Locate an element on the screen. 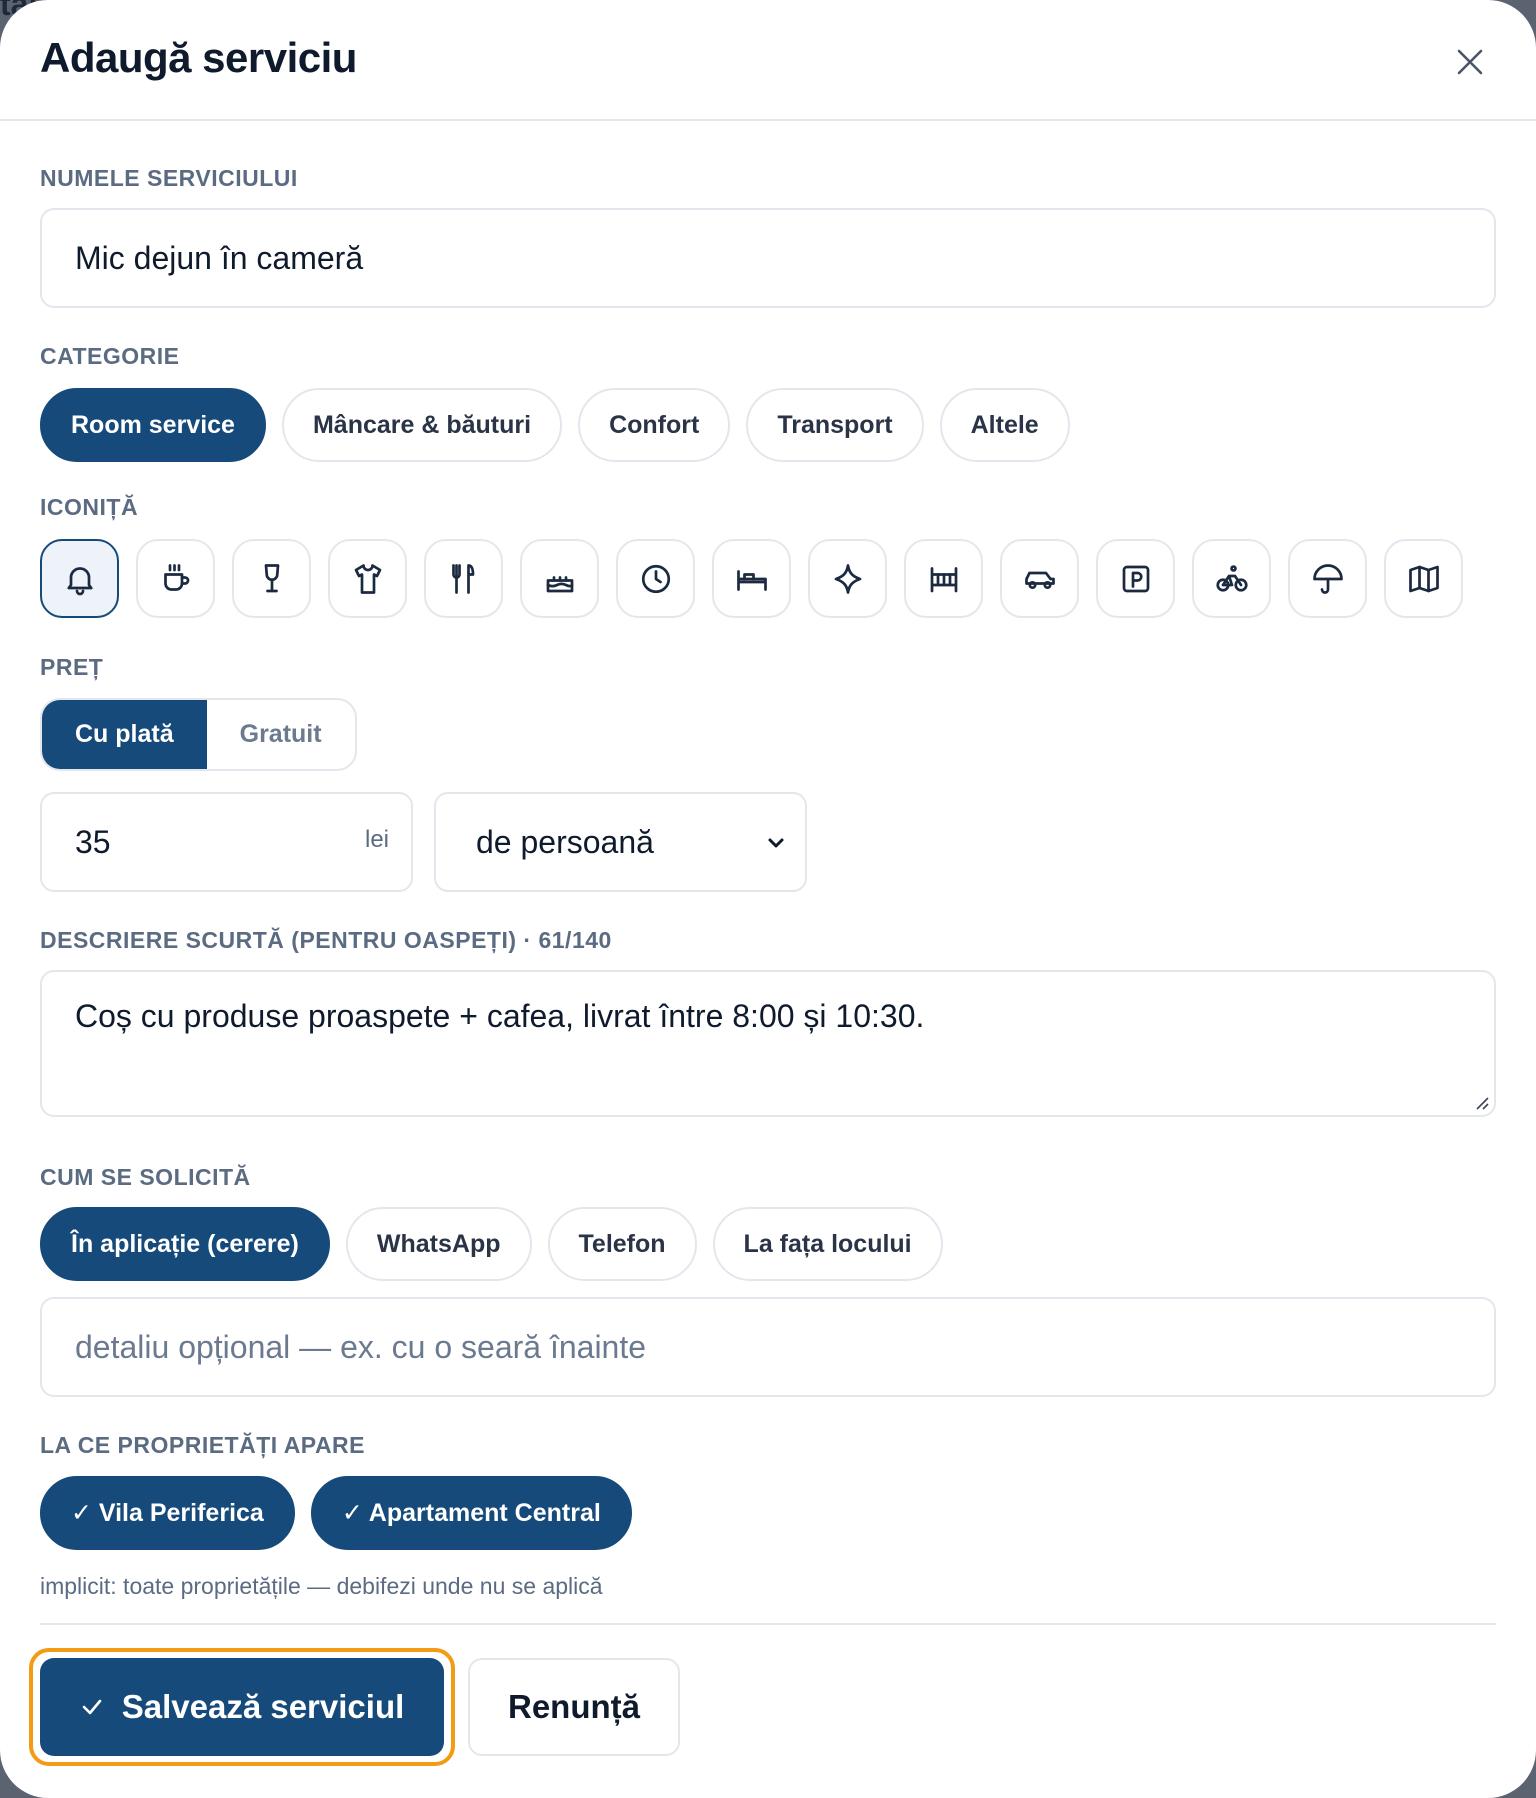 The height and width of the screenshot is (1798, 1536). icon-option-shirt is located at coordinates (367, 578).